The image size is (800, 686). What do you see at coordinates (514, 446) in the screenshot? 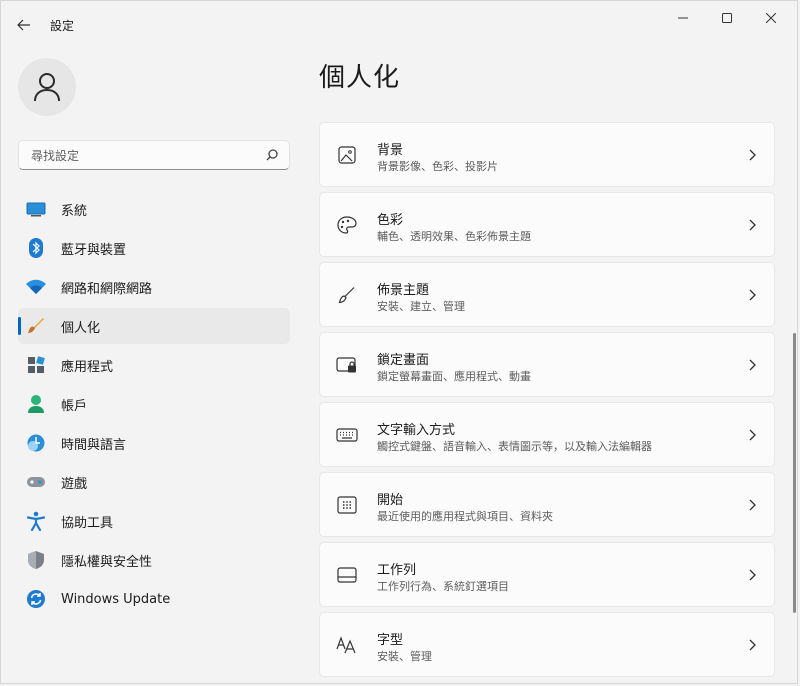
I see `card-description: 觸控式鍵盤、語音輸入、表情圖示等，以及輸入法編輯器` at bounding box center [514, 446].